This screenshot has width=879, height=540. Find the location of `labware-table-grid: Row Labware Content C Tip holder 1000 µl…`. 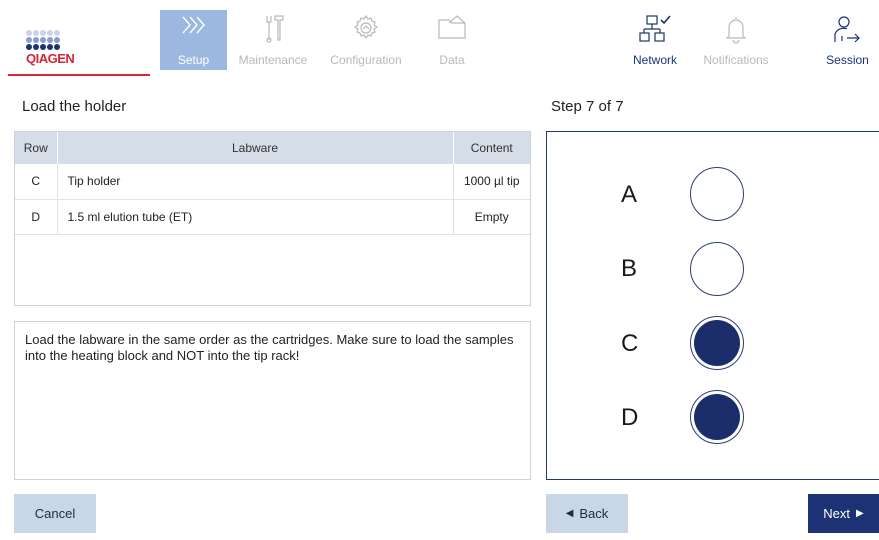

labware-table-grid: Row Labware Content C Tip holder 1000 µl… is located at coordinates (272, 183).